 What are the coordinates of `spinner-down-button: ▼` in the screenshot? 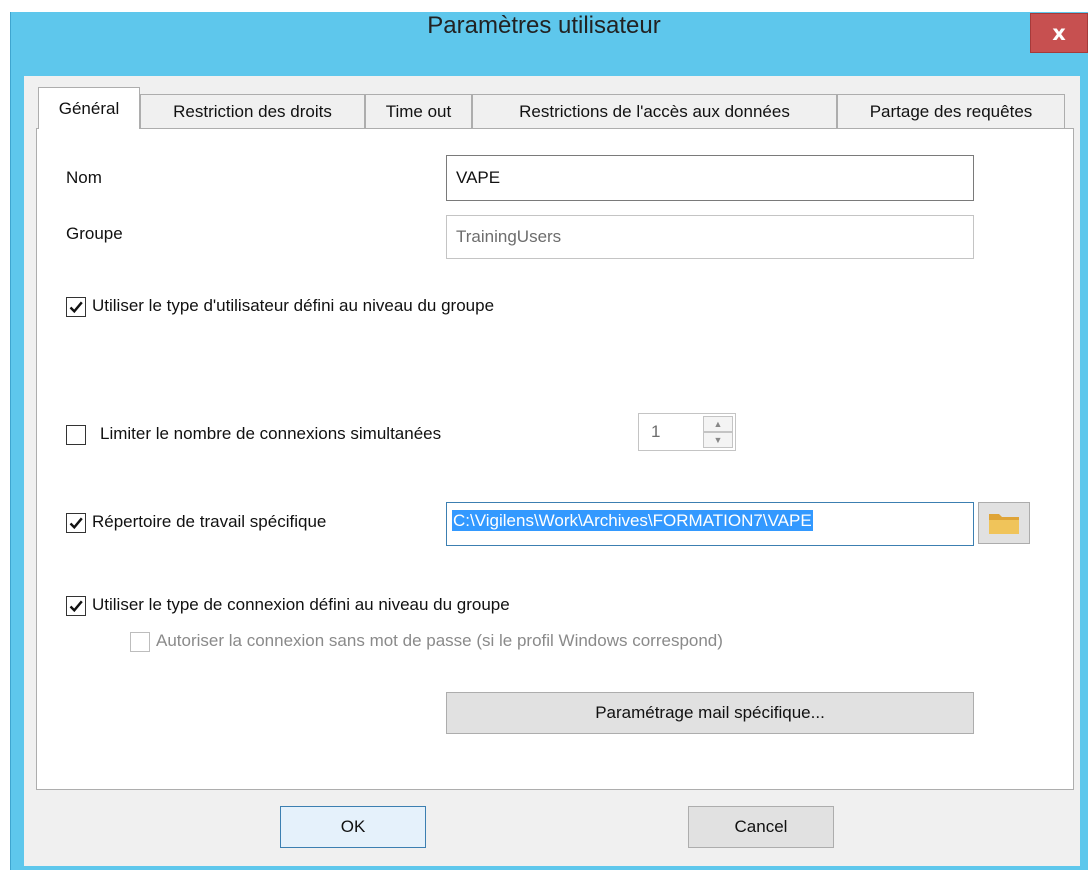 It's located at (718, 440).